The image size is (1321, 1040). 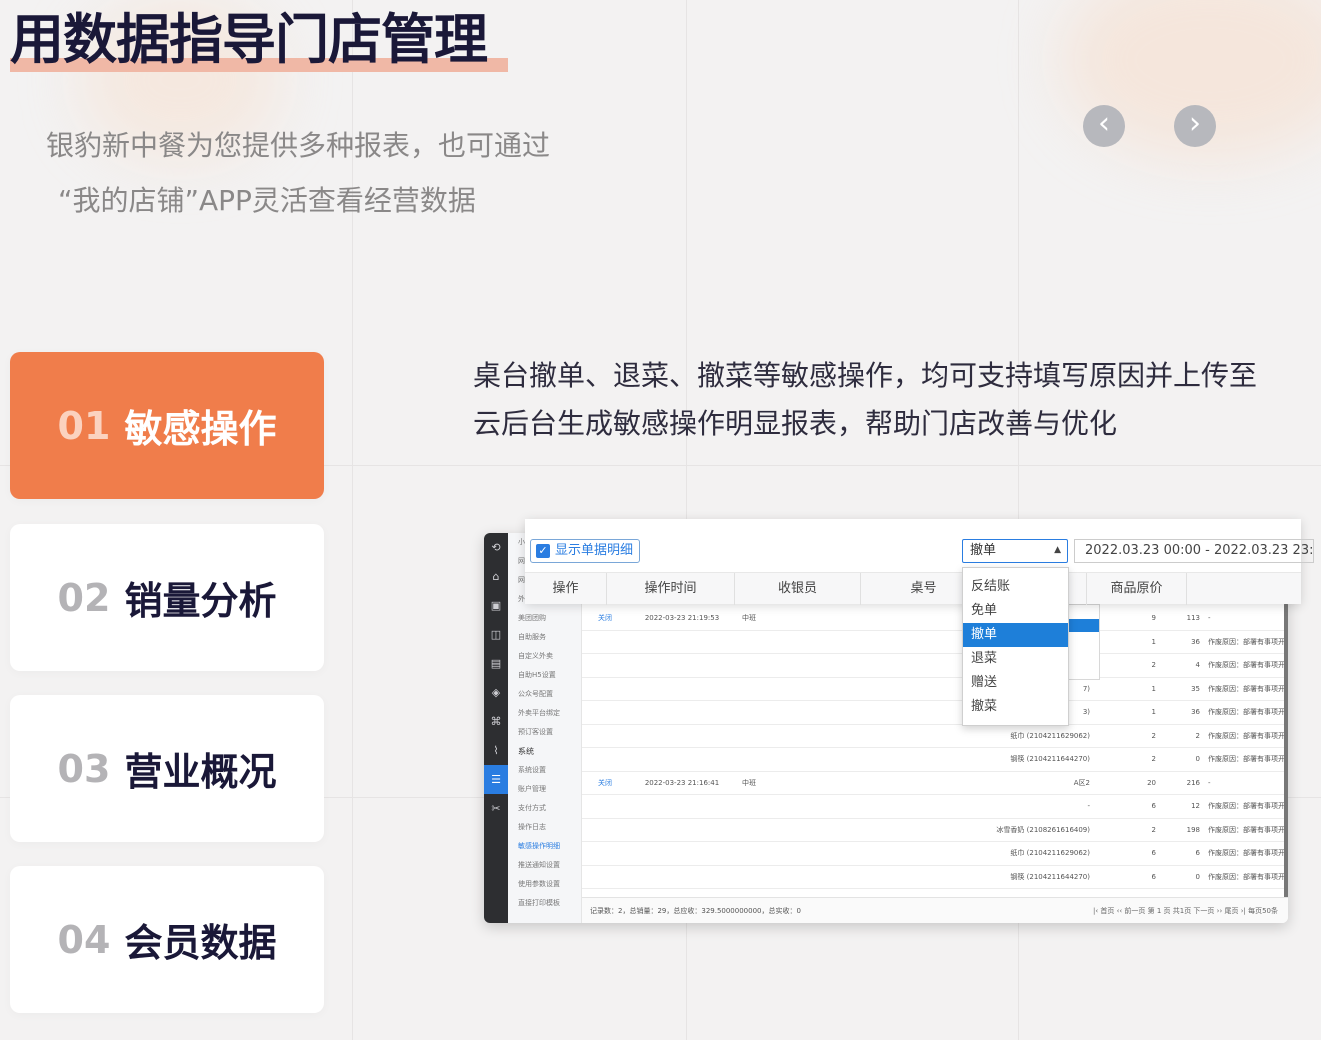 What do you see at coordinates (935, 830) in the screenshot?
I see `table-row: 冰雪香奶 (2108261616409) 2 198 作废原因：部署有事项开` at bounding box center [935, 830].